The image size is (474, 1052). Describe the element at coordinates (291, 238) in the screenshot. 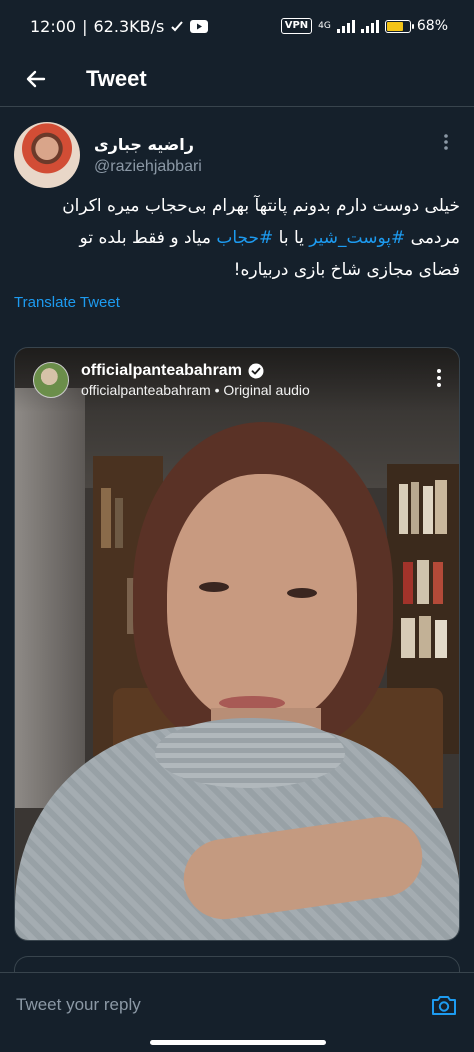

I see `tweet-text-segment: یا با` at that location.